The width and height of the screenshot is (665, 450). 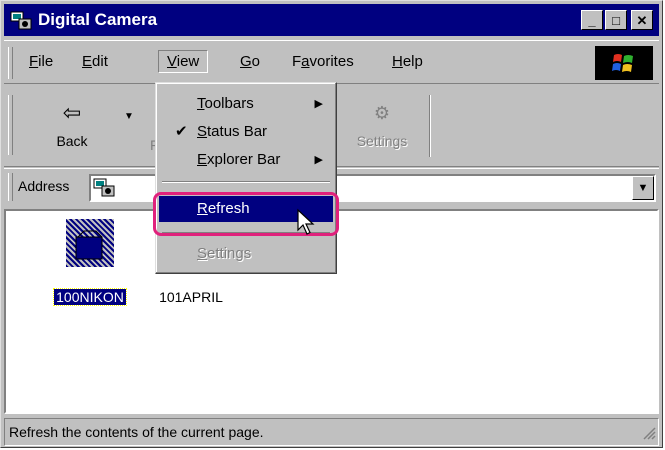 I want to click on view-menu-toolbars: Toolbars ▶, so click(x=246, y=104).